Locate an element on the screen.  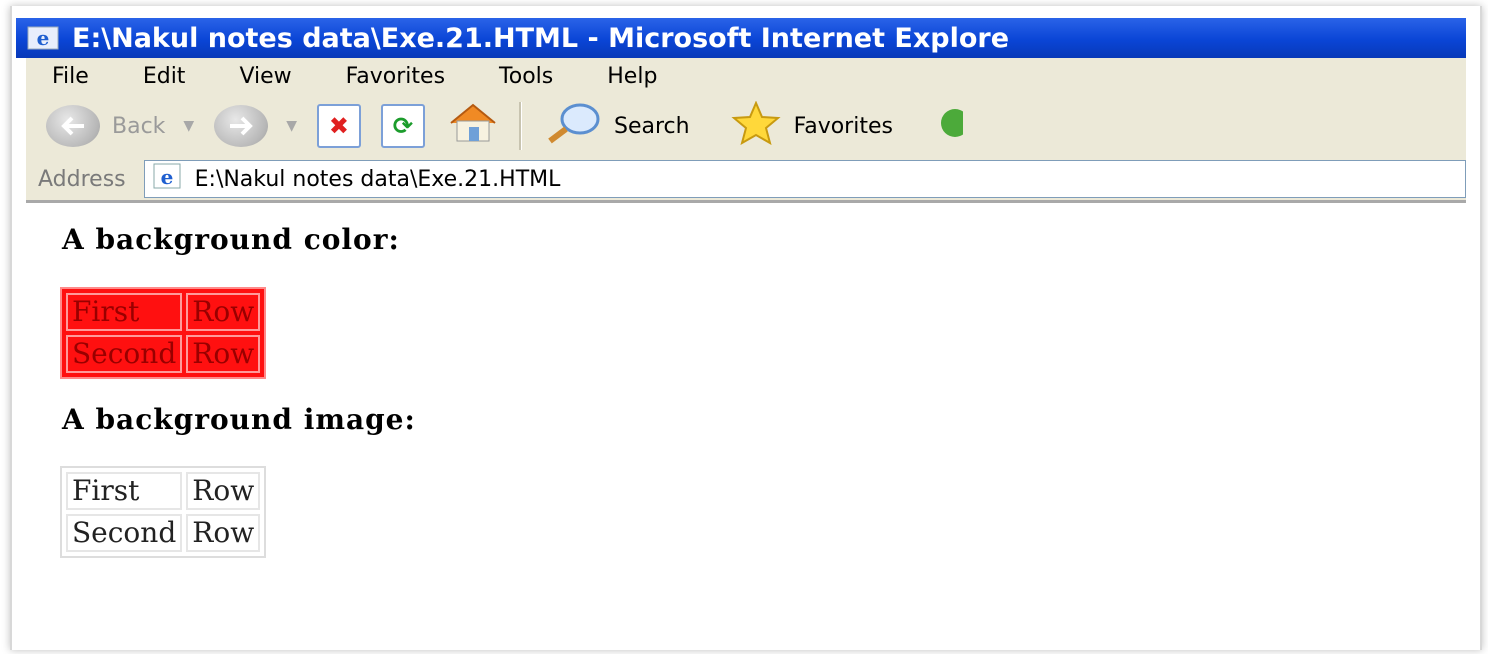
stop-button: ✖ is located at coordinates (338, 126).